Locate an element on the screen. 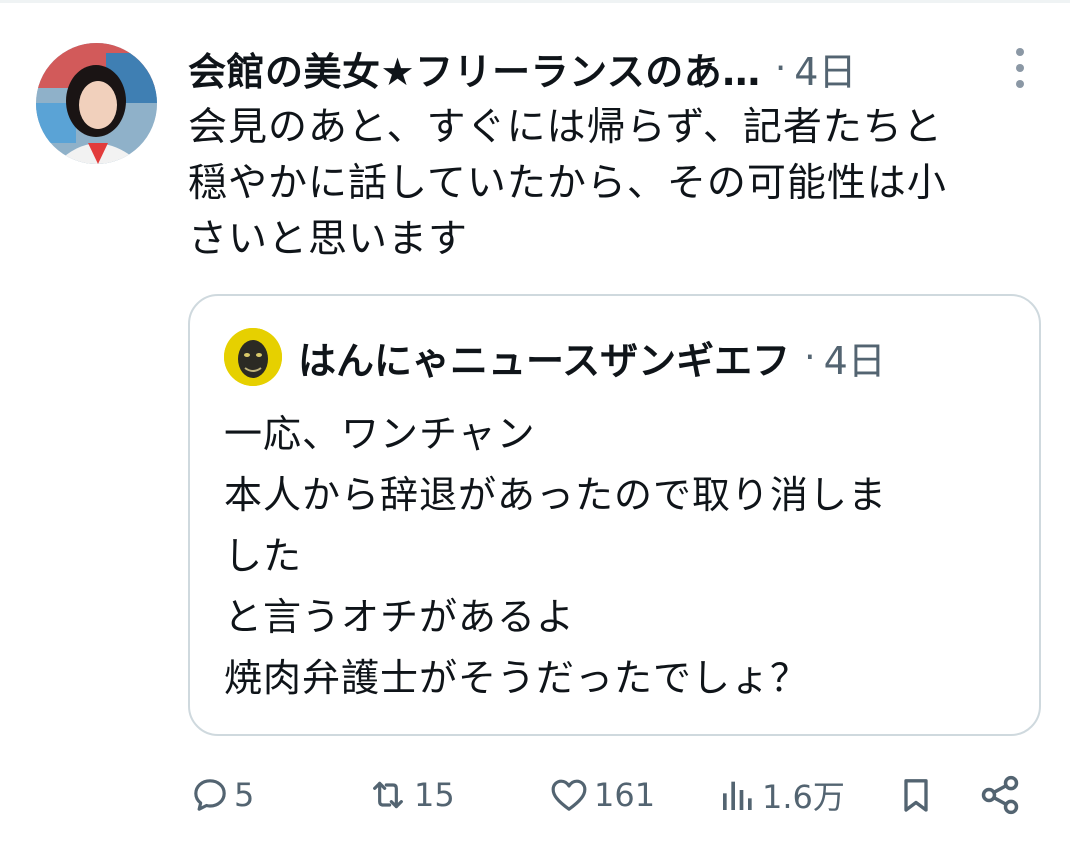 Image resolution: width=1070 pixels, height=851 pixels. tweet-timestamp: 4日 is located at coordinates (825, 68).